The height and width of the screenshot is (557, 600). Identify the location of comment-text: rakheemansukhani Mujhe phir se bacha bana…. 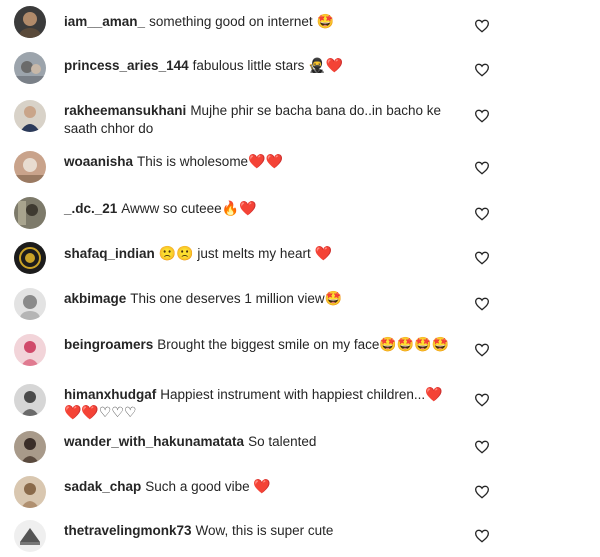
(261, 120).